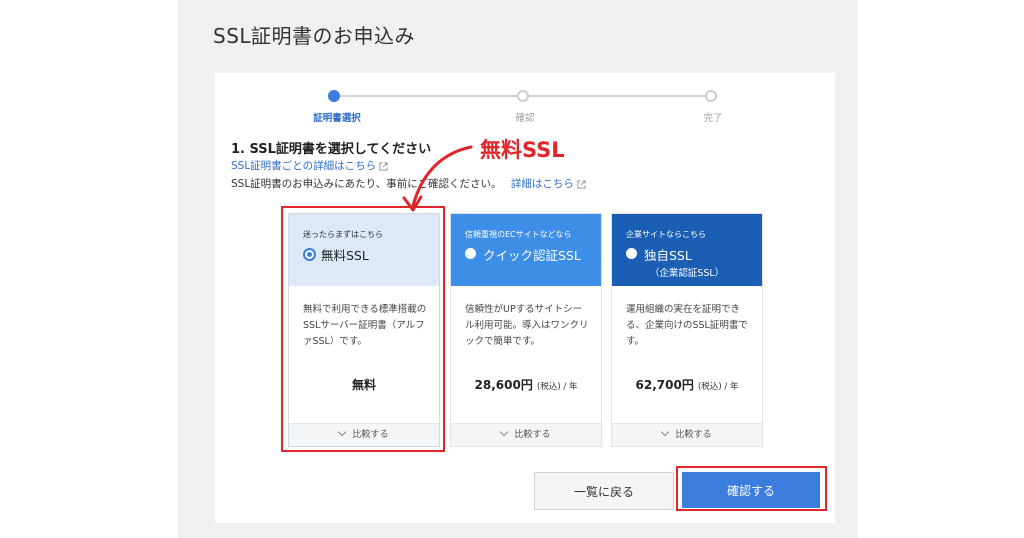  I want to click on back-to-list-label: 一覧に戻る, so click(603, 491).